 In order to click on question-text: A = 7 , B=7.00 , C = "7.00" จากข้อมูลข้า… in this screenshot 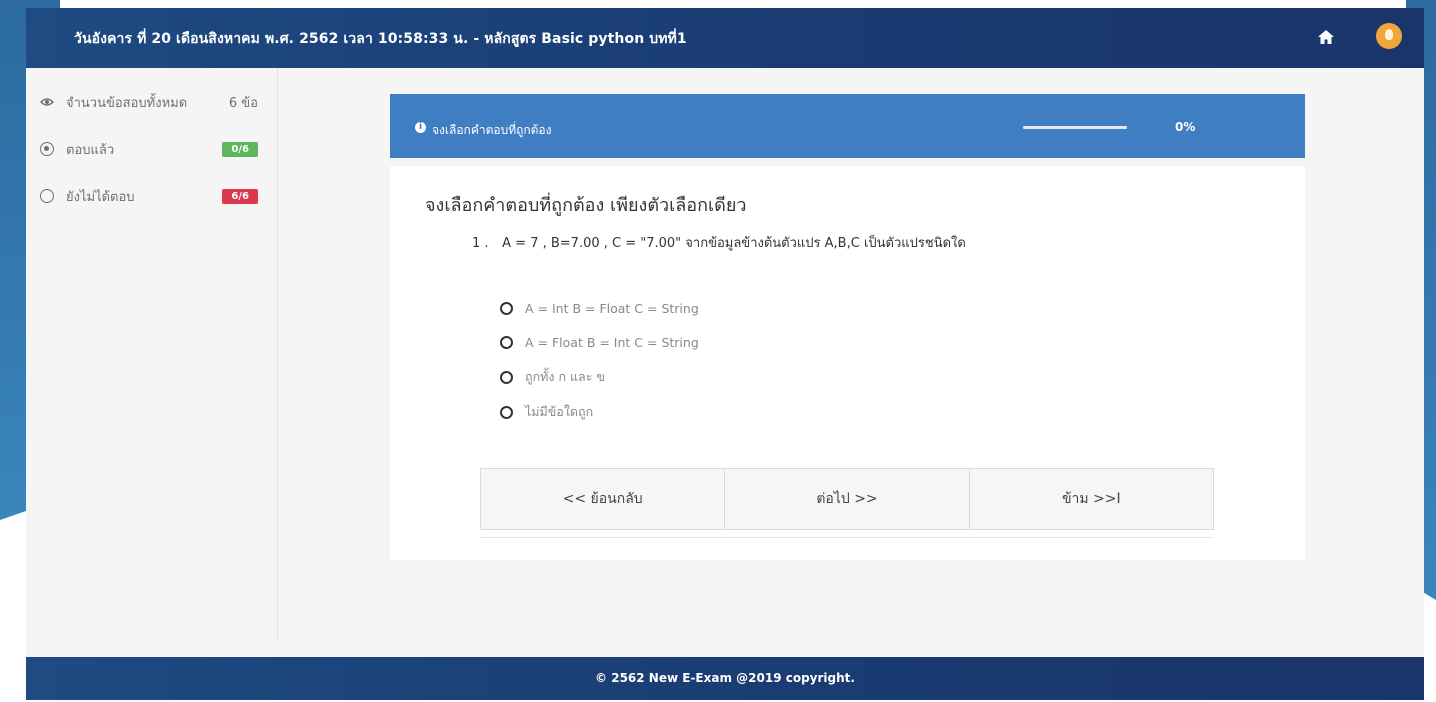, I will do `click(734, 243)`.